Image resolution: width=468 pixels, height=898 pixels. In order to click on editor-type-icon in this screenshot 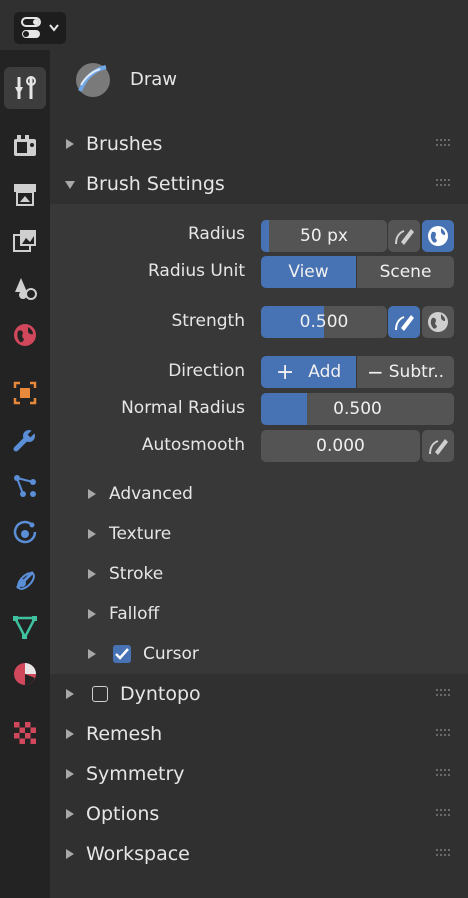, I will do `click(40, 27)`.